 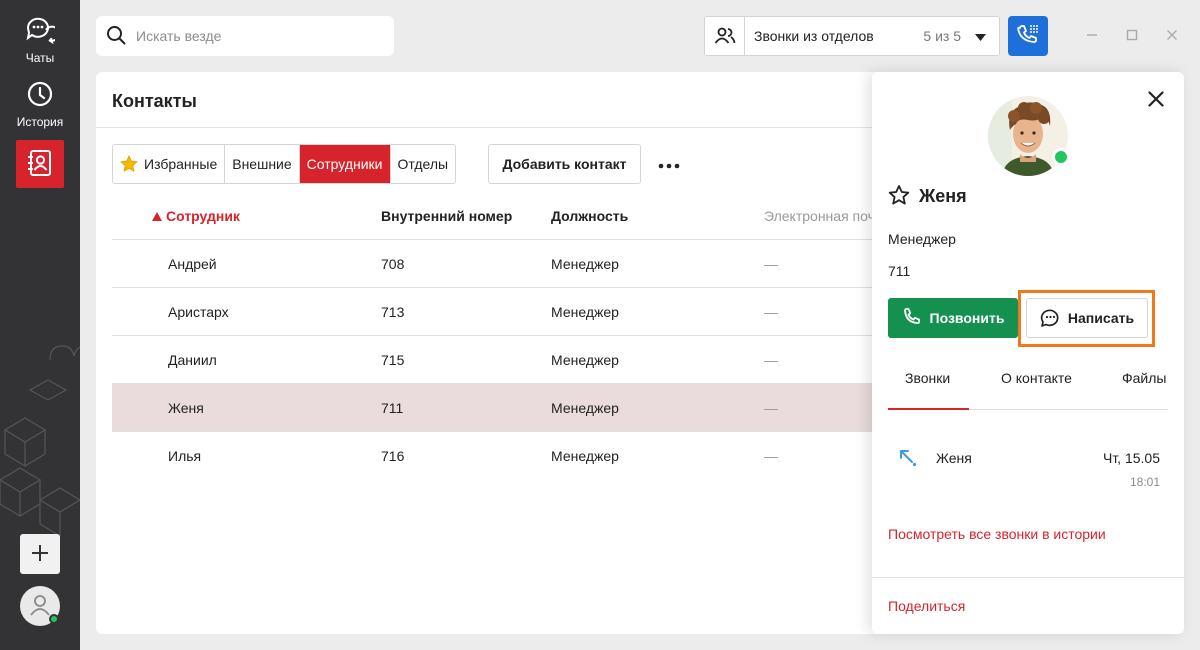 What do you see at coordinates (392, 408) in the screenshot?
I see `cell-extension: 711` at bounding box center [392, 408].